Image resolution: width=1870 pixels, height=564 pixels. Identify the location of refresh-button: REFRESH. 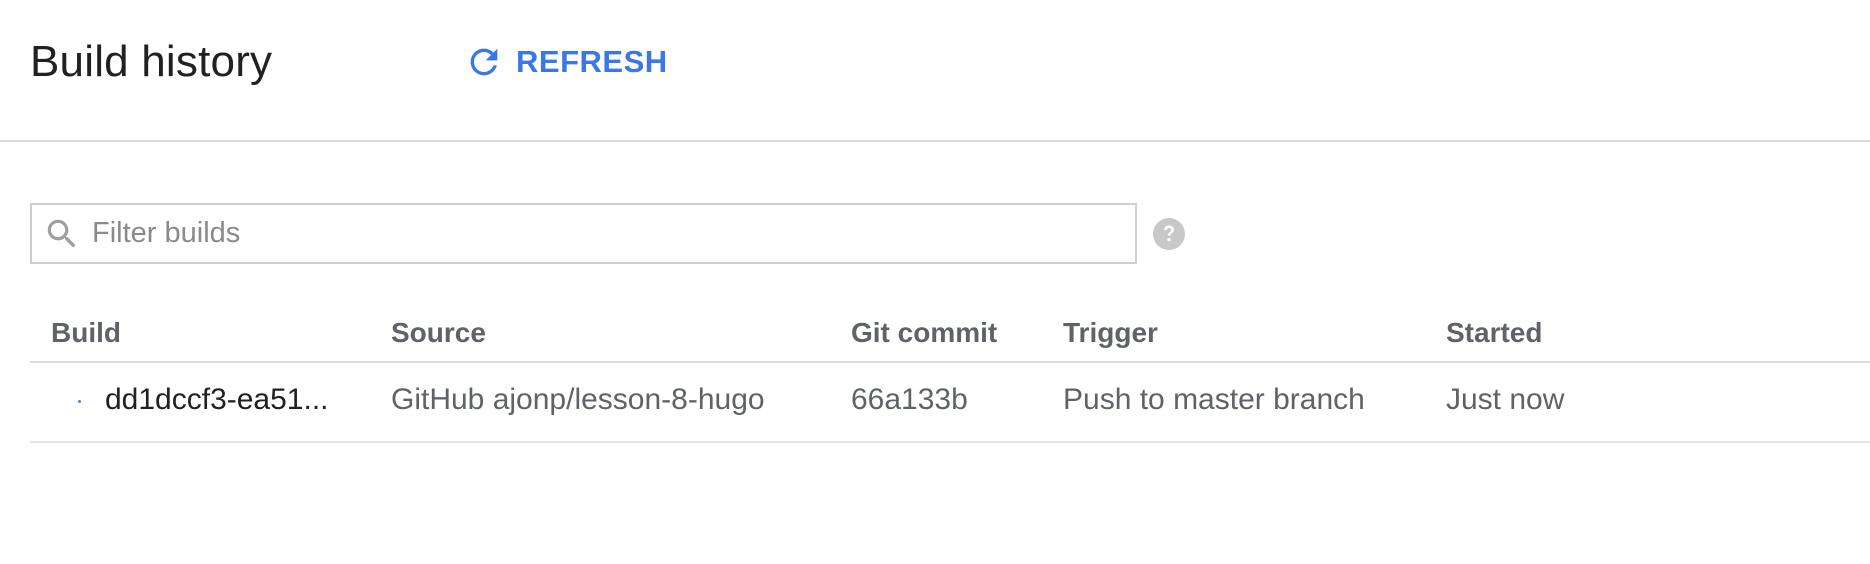
(566, 62).